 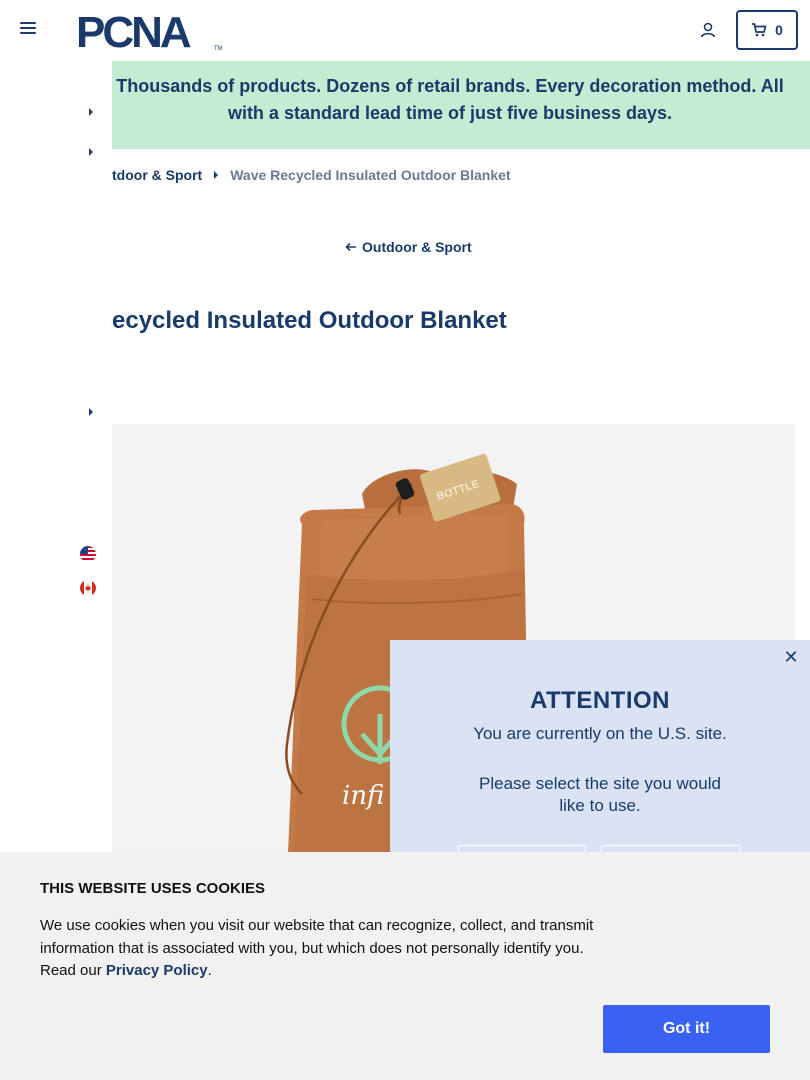 I want to click on breadcrumb-link-category: tdoor & Sport, so click(x=157, y=175).